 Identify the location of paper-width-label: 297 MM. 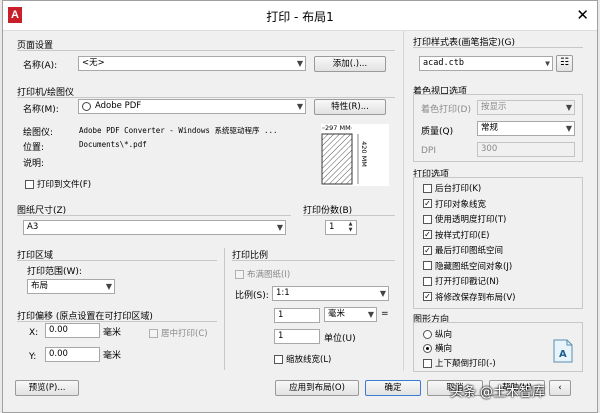
(338, 128).